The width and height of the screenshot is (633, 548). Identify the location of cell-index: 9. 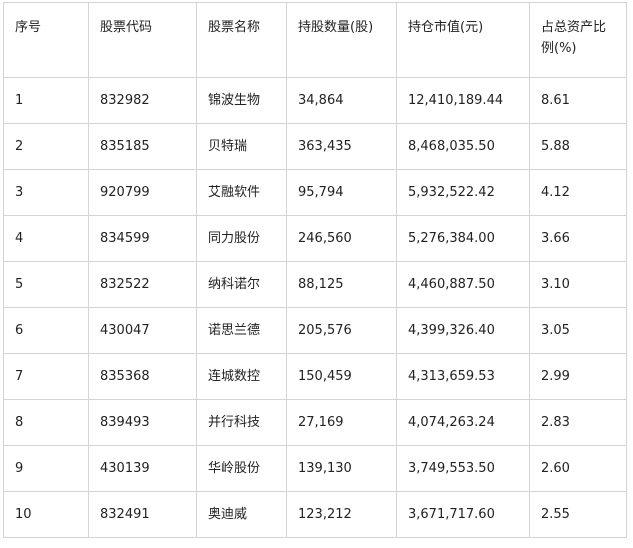
(46, 468).